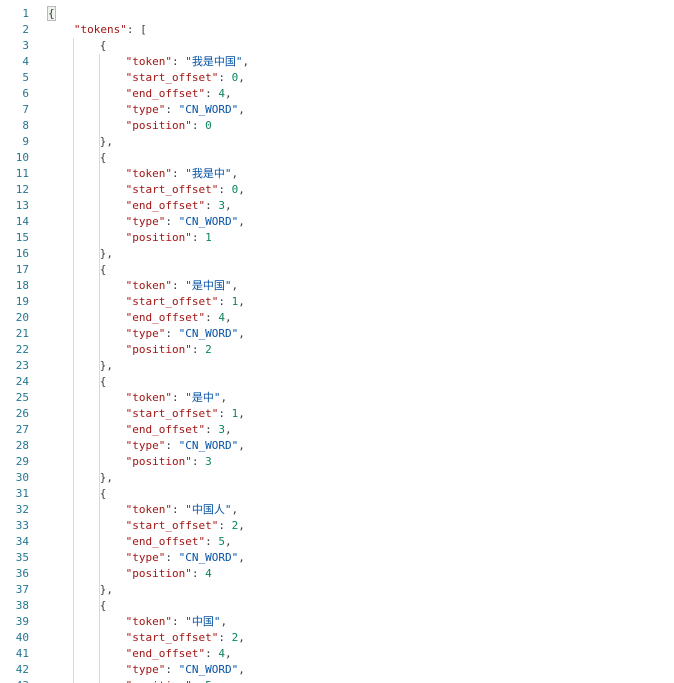 The image size is (674, 683). What do you see at coordinates (337, 270) in the screenshot?
I see `code-line: 17 {` at bounding box center [337, 270].